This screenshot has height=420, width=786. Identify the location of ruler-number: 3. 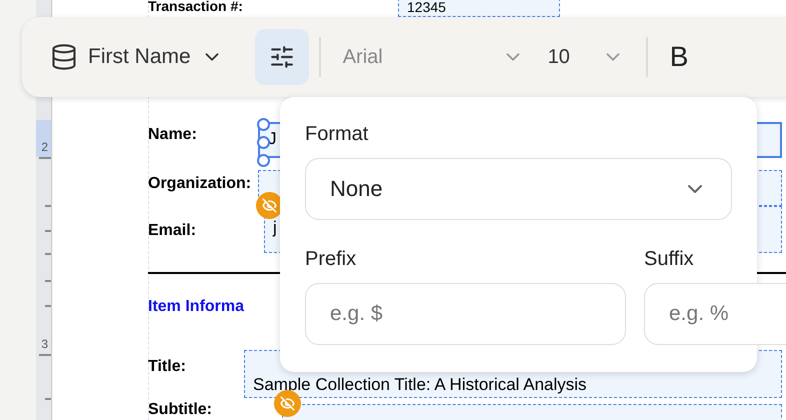
(44, 344).